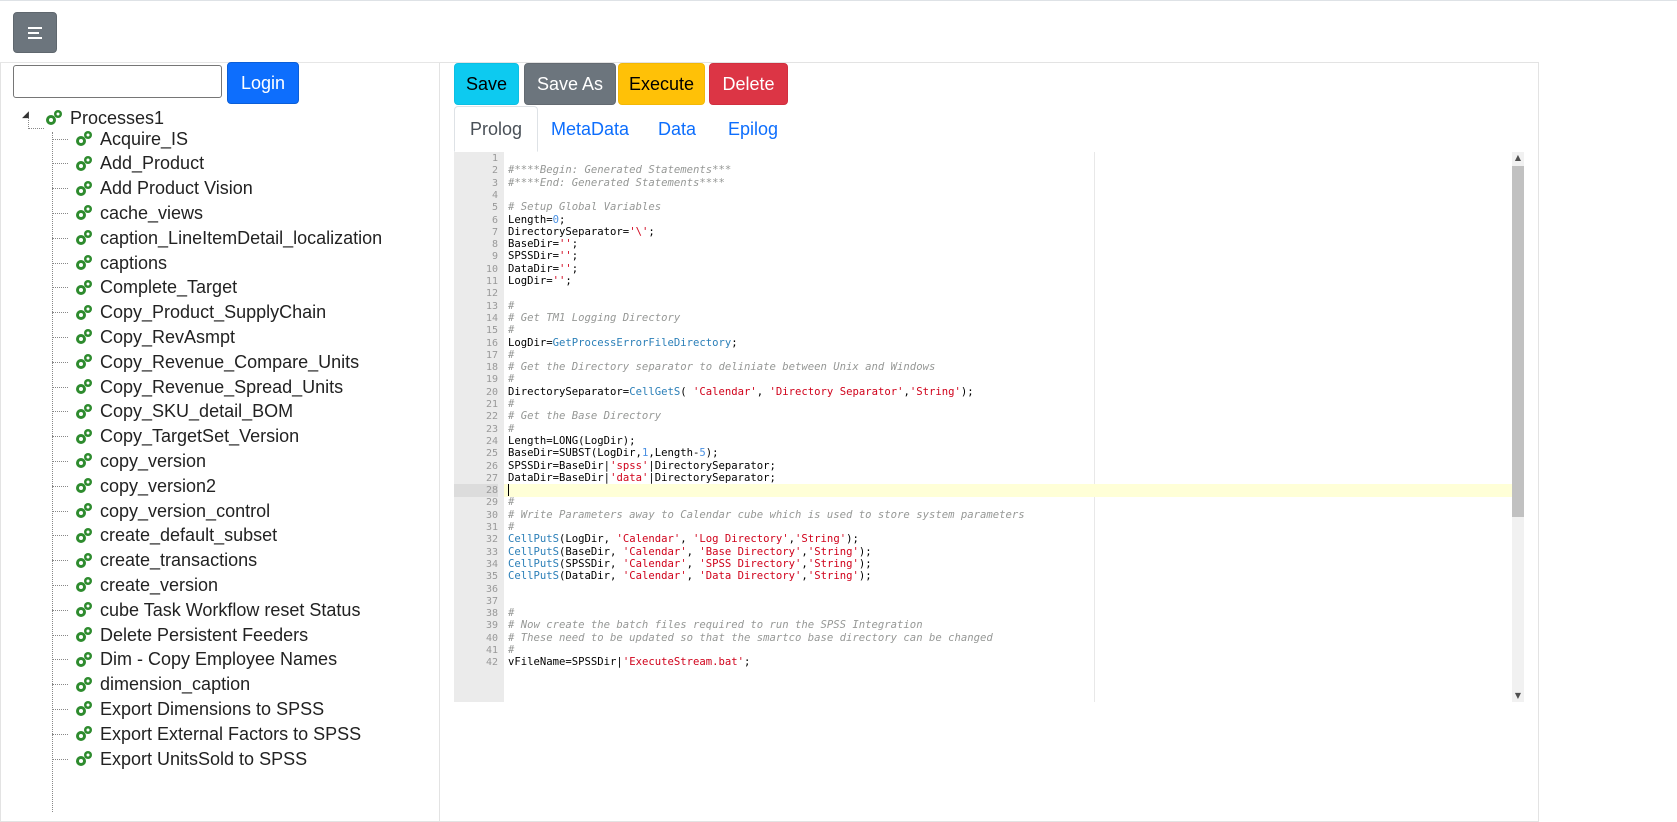 This screenshot has width=1677, height=822. I want to click on line-number: 3, so click(494, 183).